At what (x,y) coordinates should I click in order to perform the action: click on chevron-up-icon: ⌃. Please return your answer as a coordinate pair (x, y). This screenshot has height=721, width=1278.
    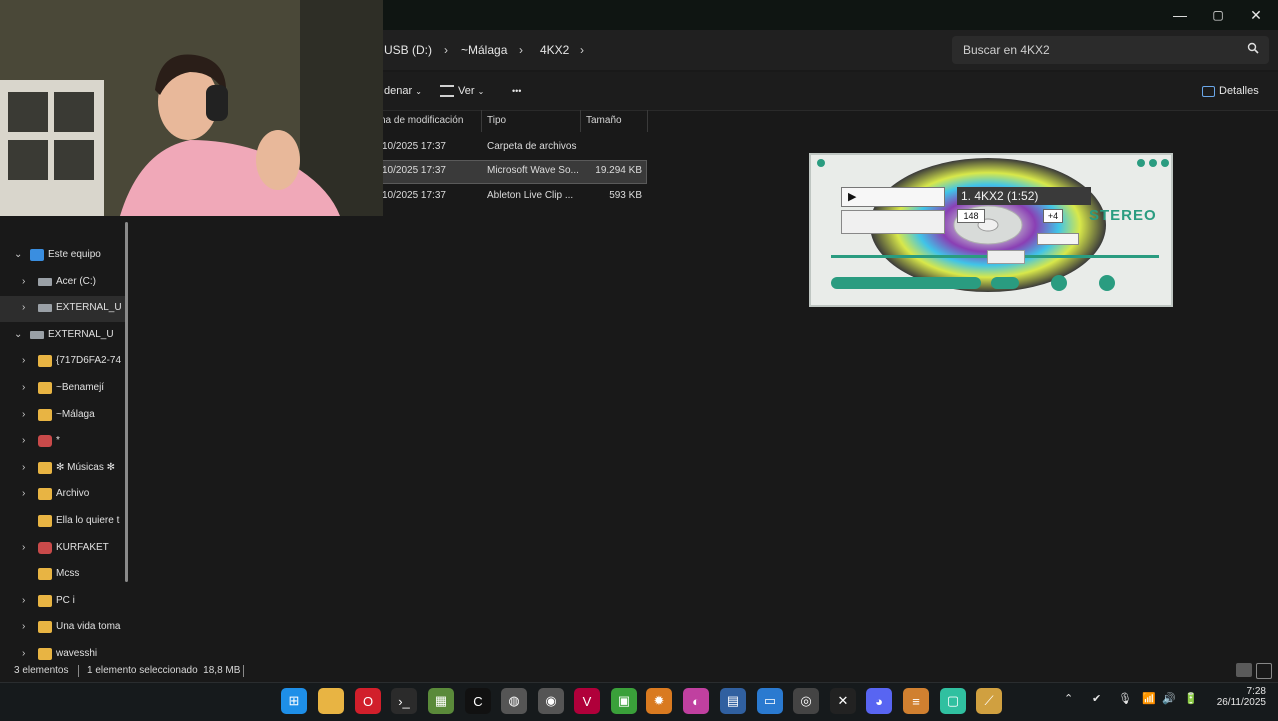
    Looking at the image, I should click on (1068, 698).